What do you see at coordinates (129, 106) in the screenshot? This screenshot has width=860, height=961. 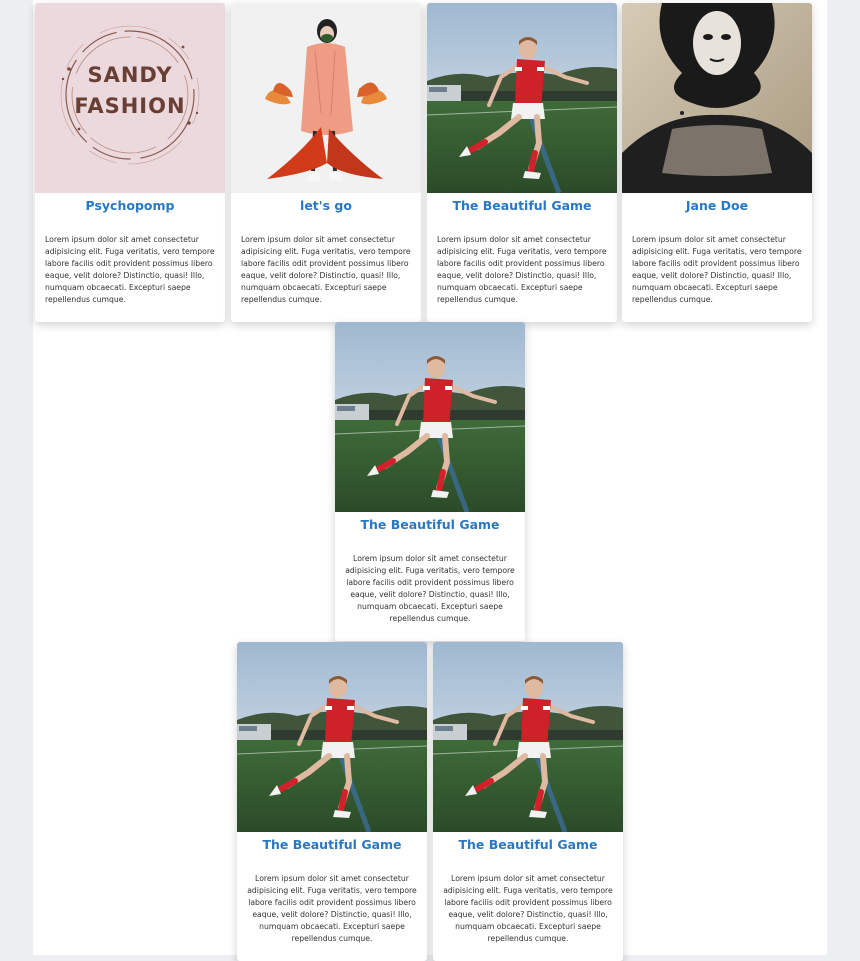 I see `logo-line2: FASHION` at bounding box center [129, 106].